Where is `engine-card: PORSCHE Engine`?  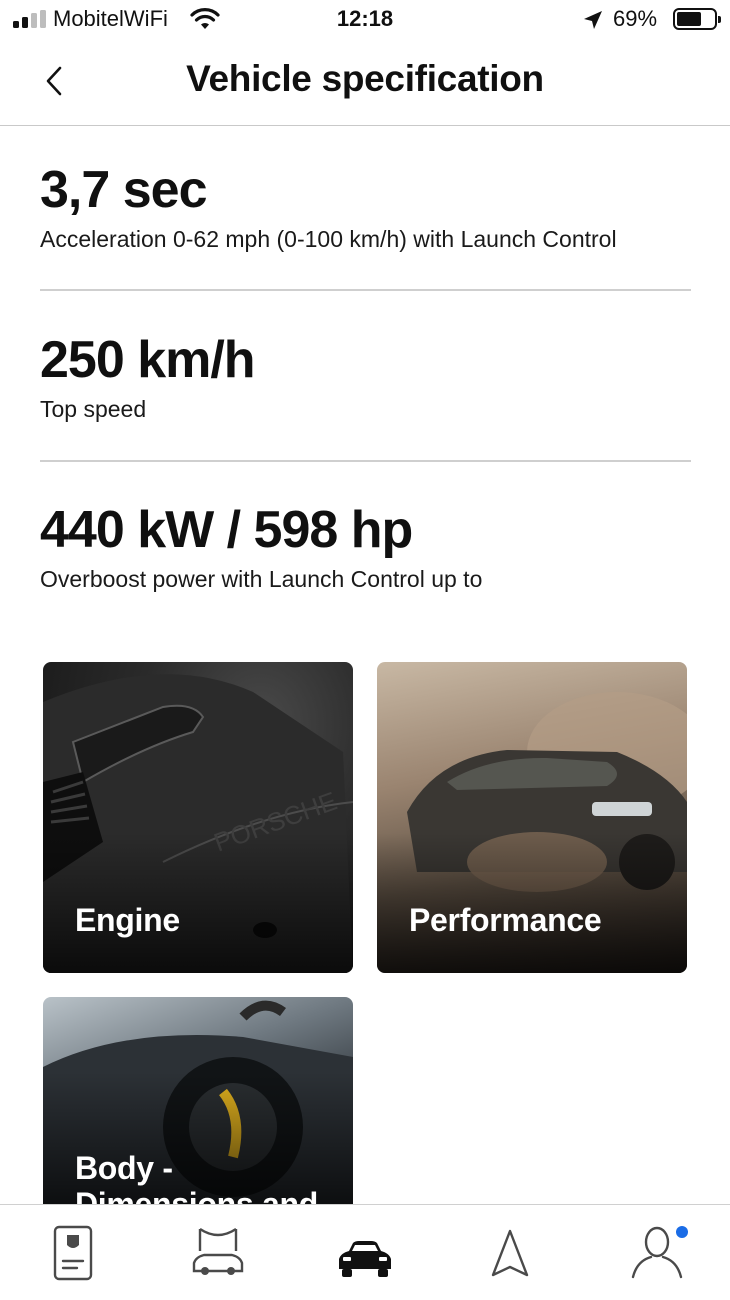
engine-card: PORSCHE Engine is located at coordinates (198, 817).